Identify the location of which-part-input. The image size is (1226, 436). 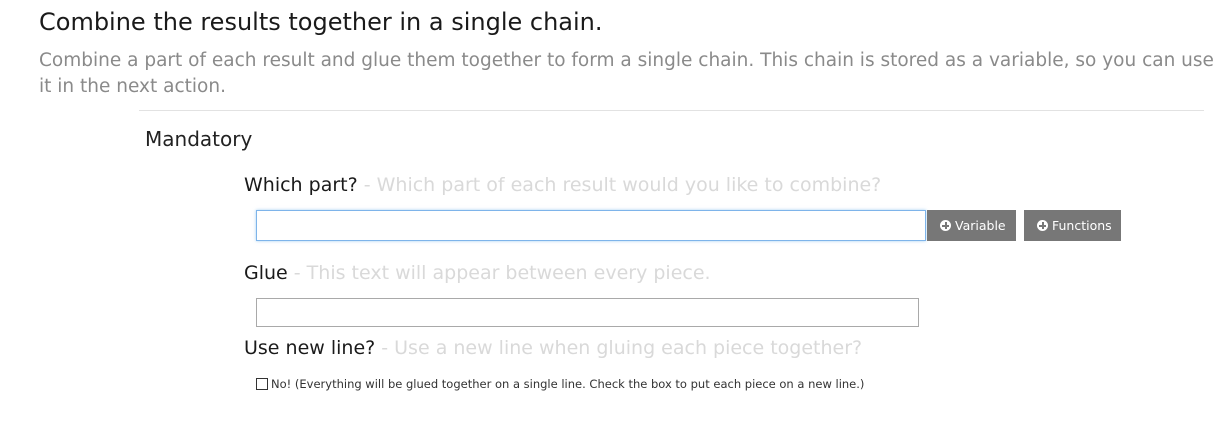
(591, 225).